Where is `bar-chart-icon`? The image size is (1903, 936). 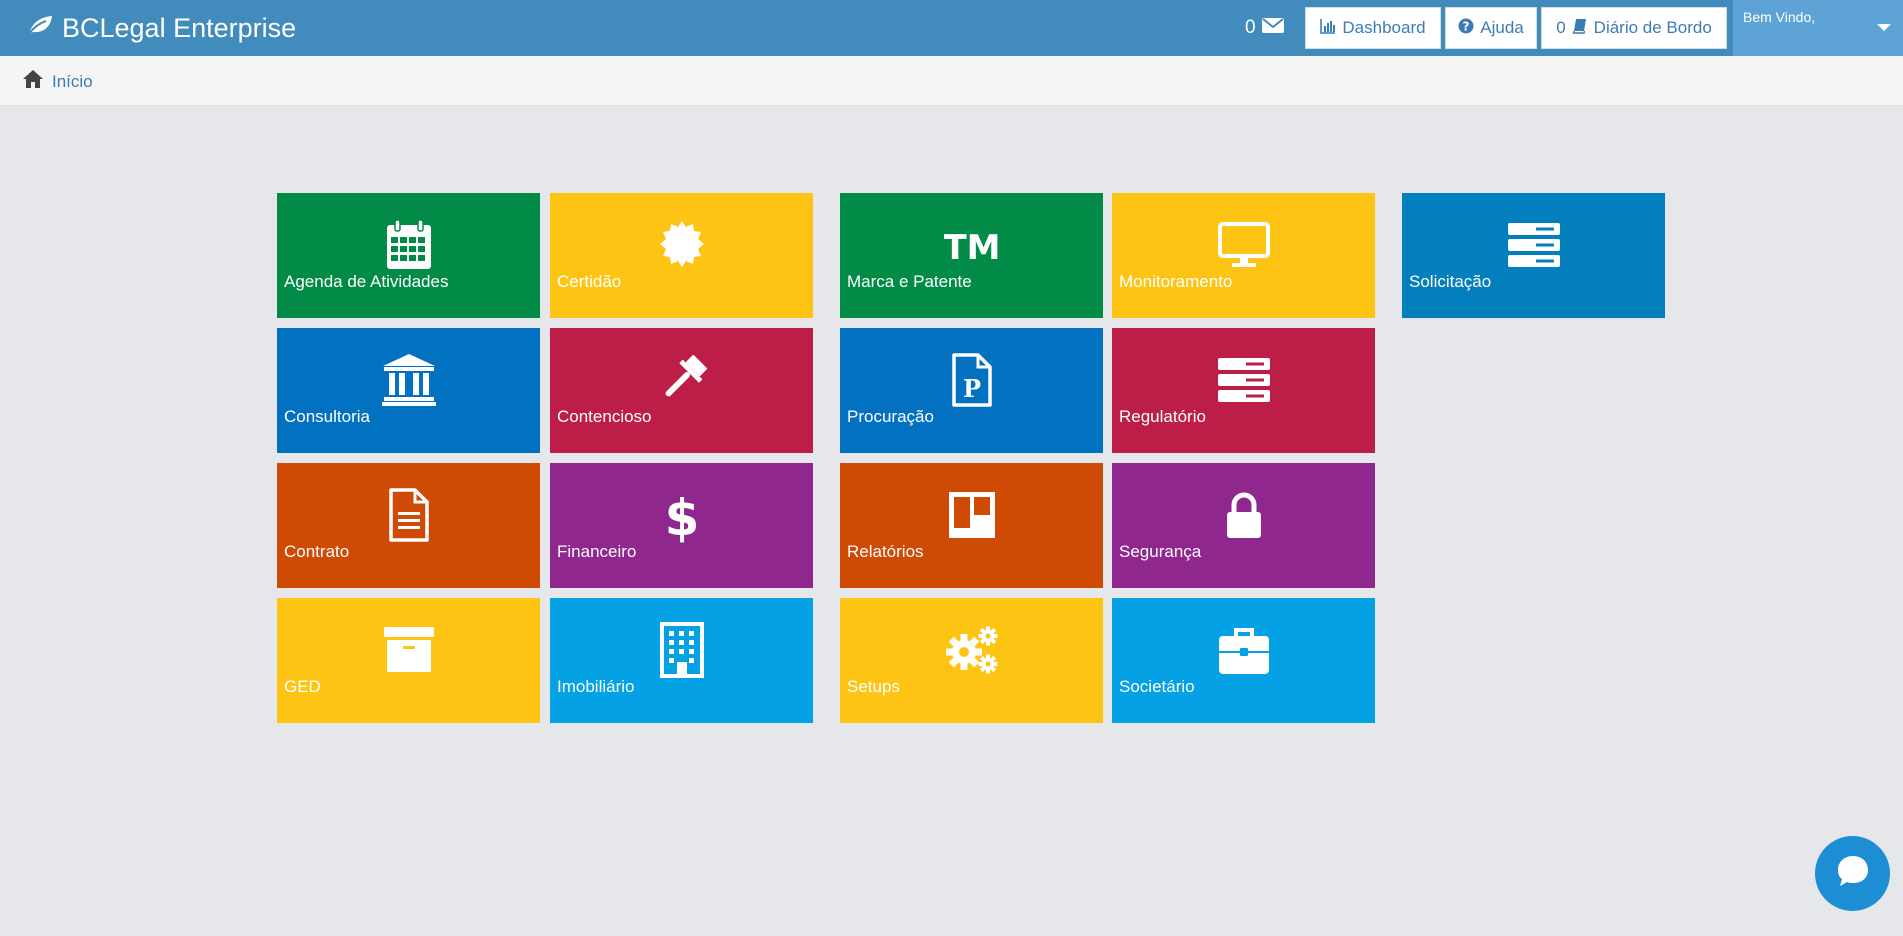 bar-chart-icon is located at coordinates (1328, 28).